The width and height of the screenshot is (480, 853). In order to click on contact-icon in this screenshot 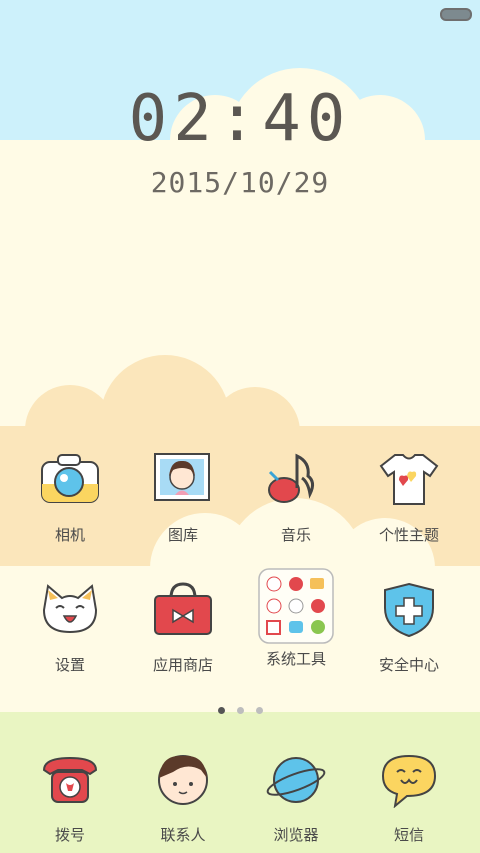, I will do `click(183, 784)`.